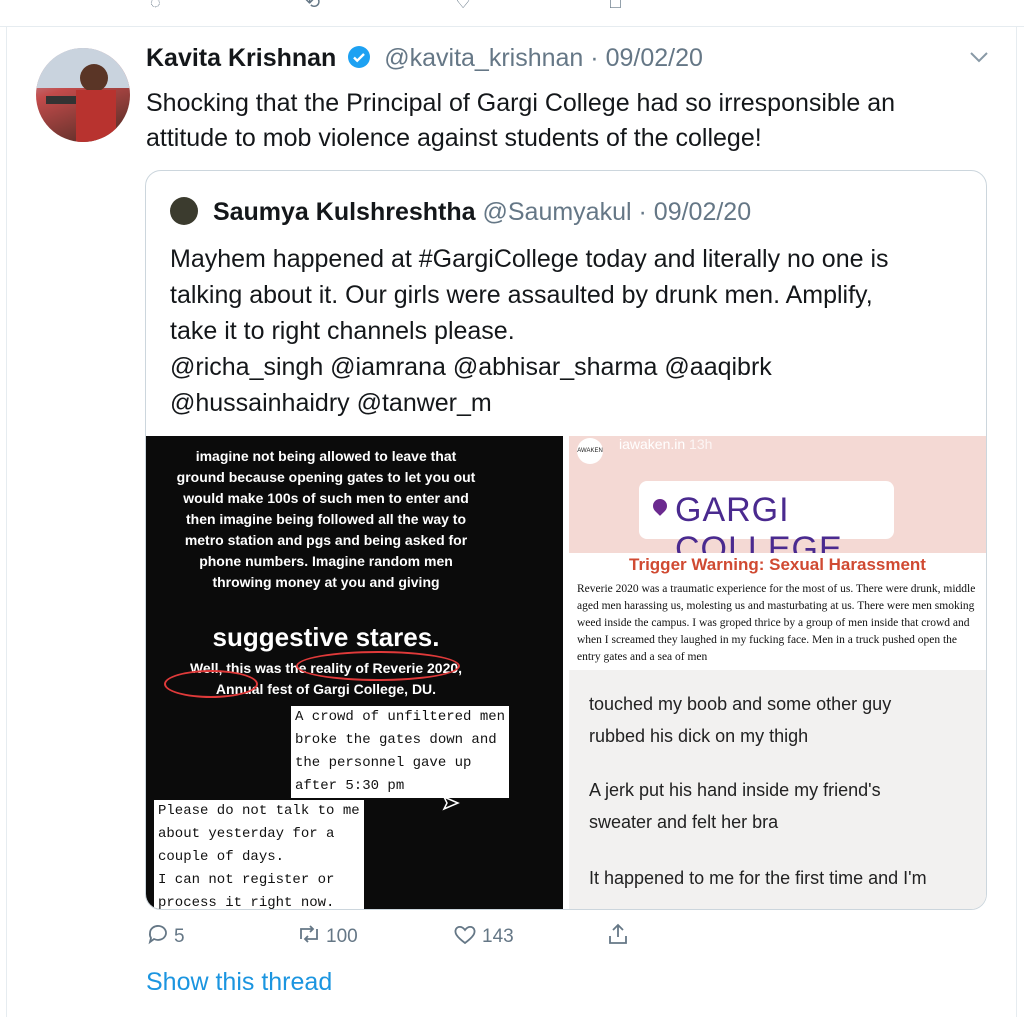 The image size is (1024, 1017). I want to click on author-handle: @kavita_krishnan, so click(483, 58).